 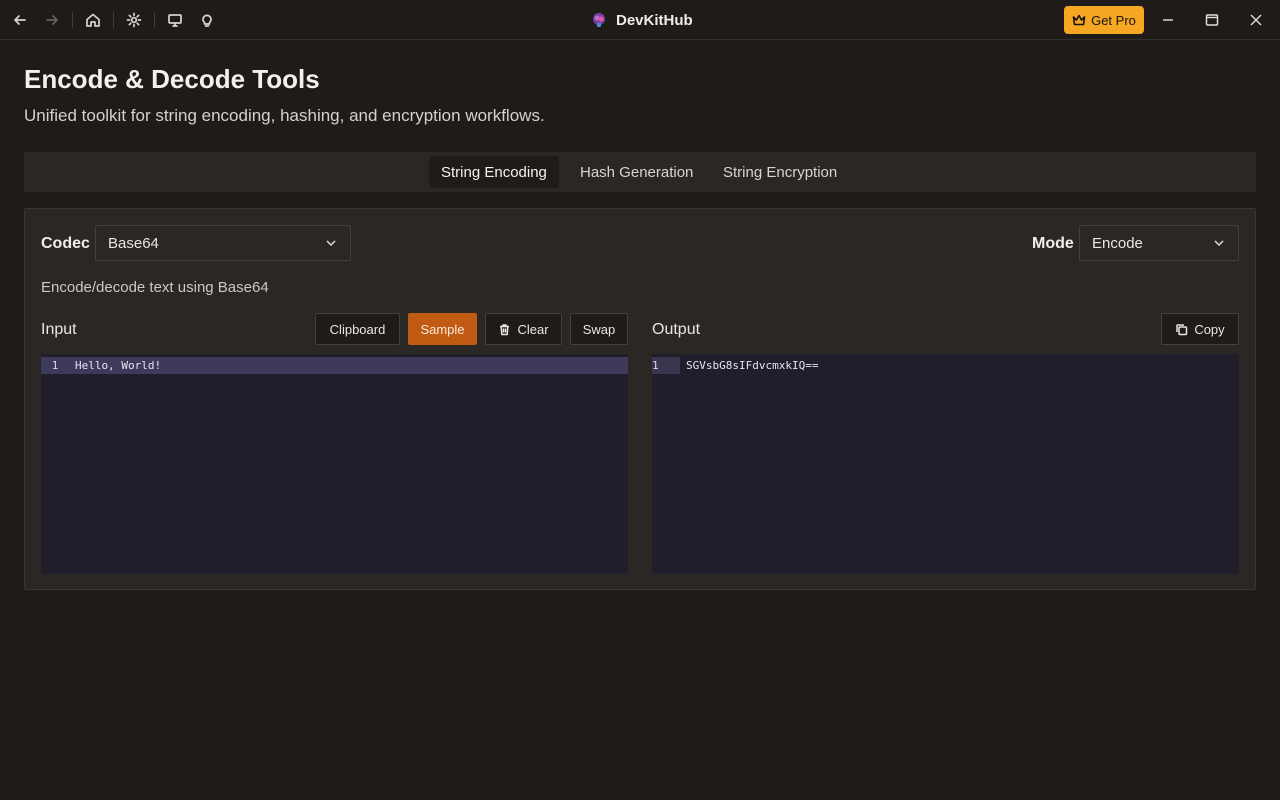 What do you see at coordinates (59, 329) in the screenshot?
I see `input-label: Input` at bounding box center [59, 329].